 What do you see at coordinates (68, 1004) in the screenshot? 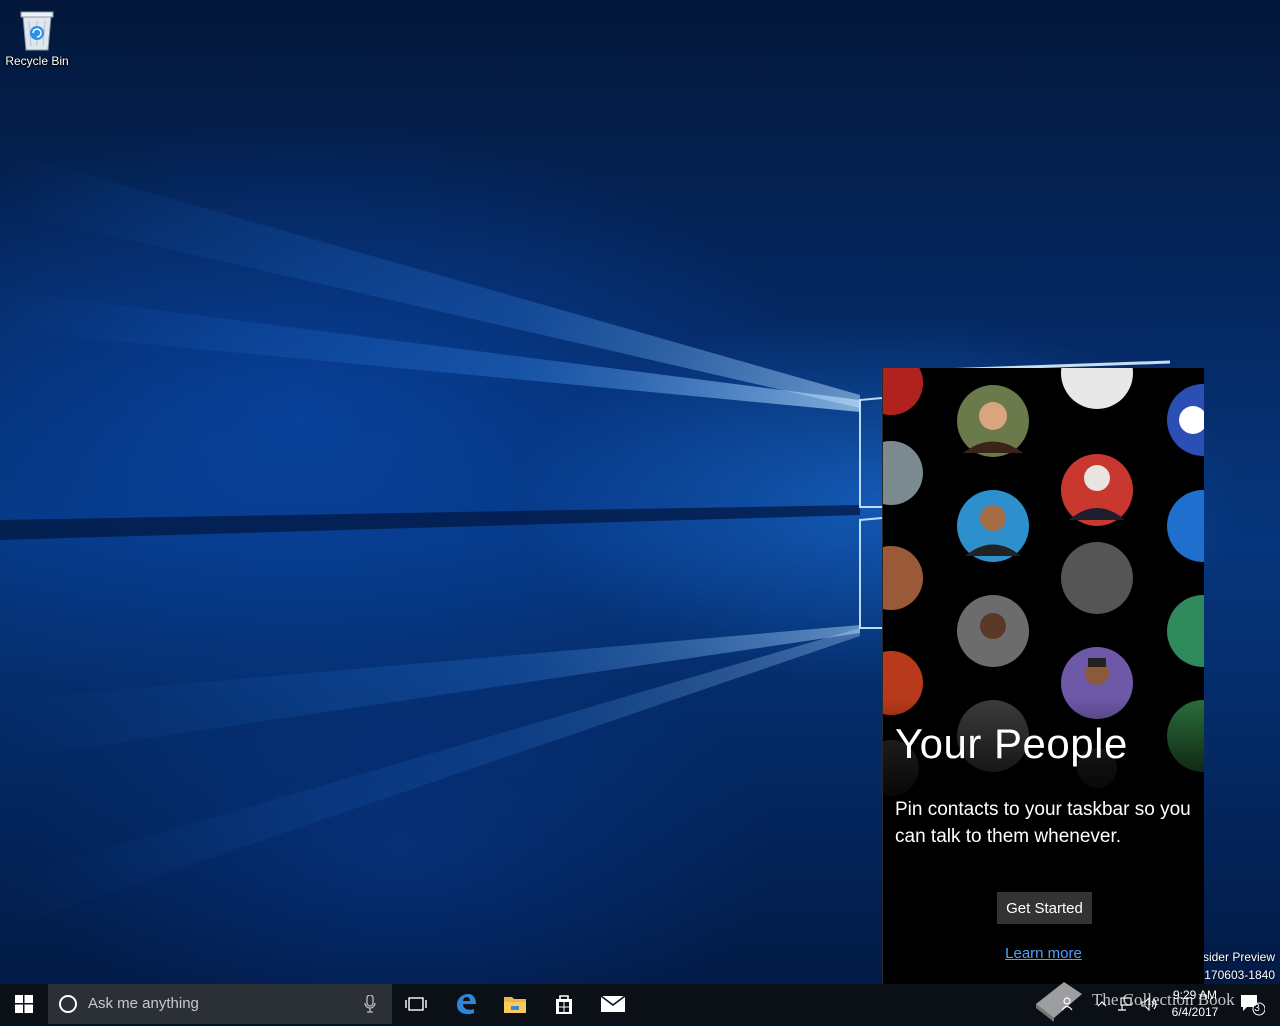
I see `cortana-icon` at bounding box center [68, 1004].